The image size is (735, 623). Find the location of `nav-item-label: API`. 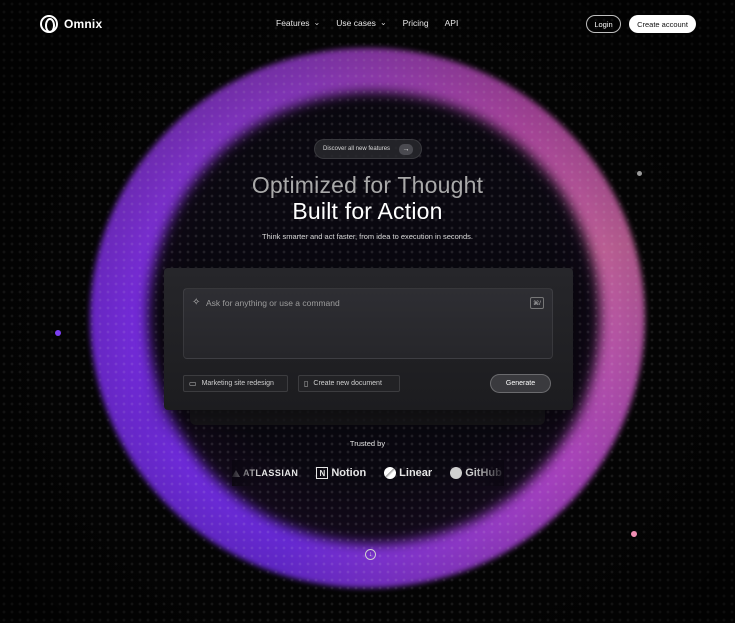

nav-item-label: API is located at coordinates (451, 23).